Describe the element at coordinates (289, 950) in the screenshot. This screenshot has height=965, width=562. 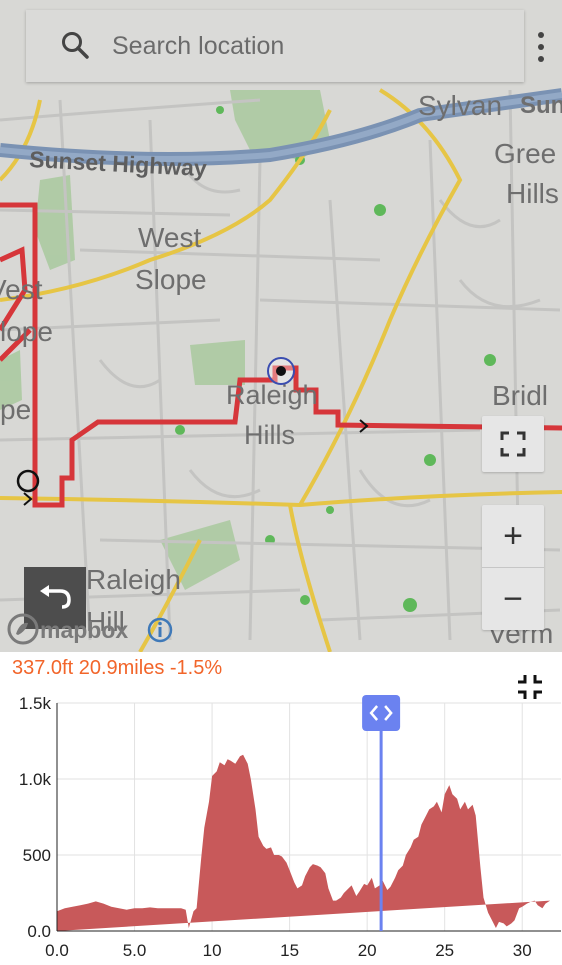
I see `x-tick-label: 15` at that location.